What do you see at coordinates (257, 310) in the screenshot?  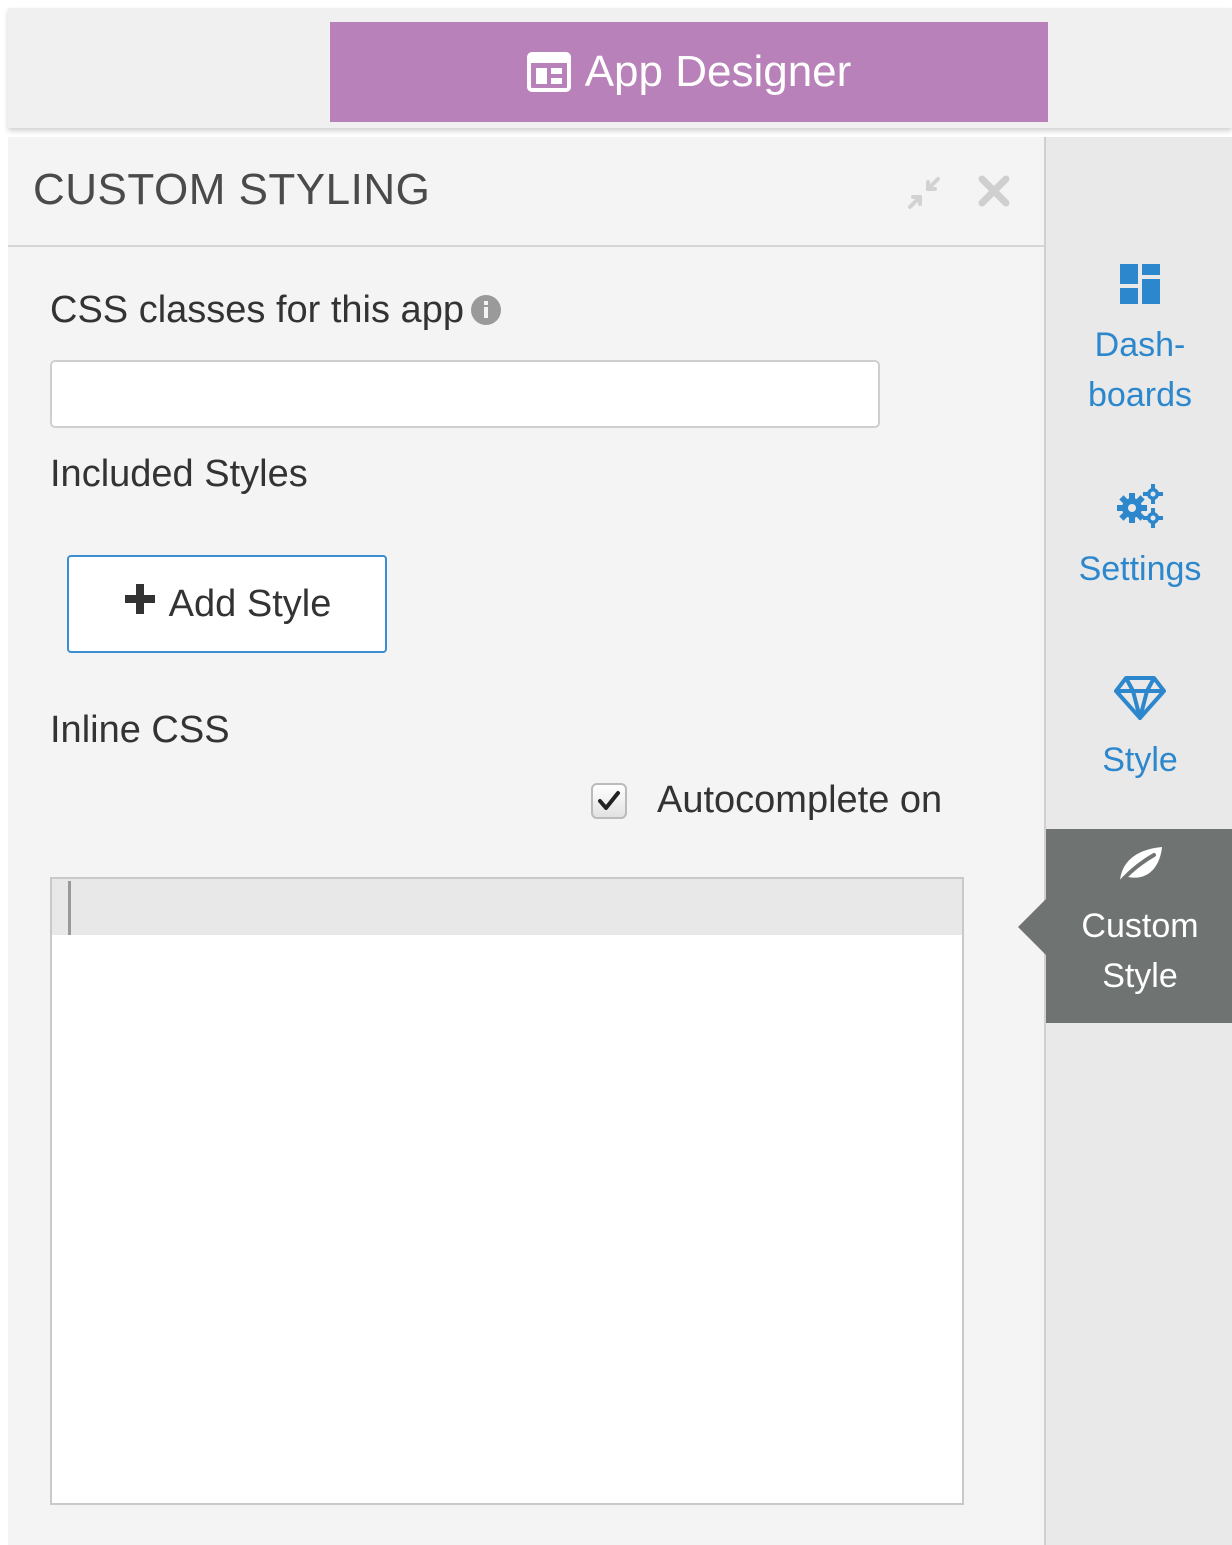 I see `css-classes-label-text: CSS classes for this app` at bounding box center [257, 310].